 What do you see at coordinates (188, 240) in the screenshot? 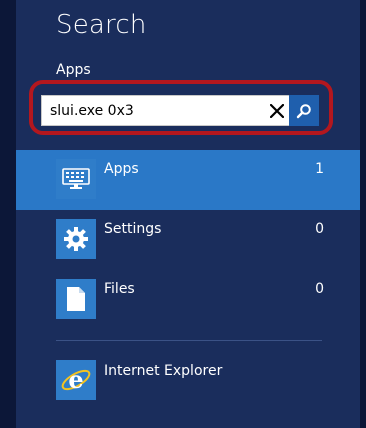
I see `category-settings: Settings 0` at bounding box center [188, 240].